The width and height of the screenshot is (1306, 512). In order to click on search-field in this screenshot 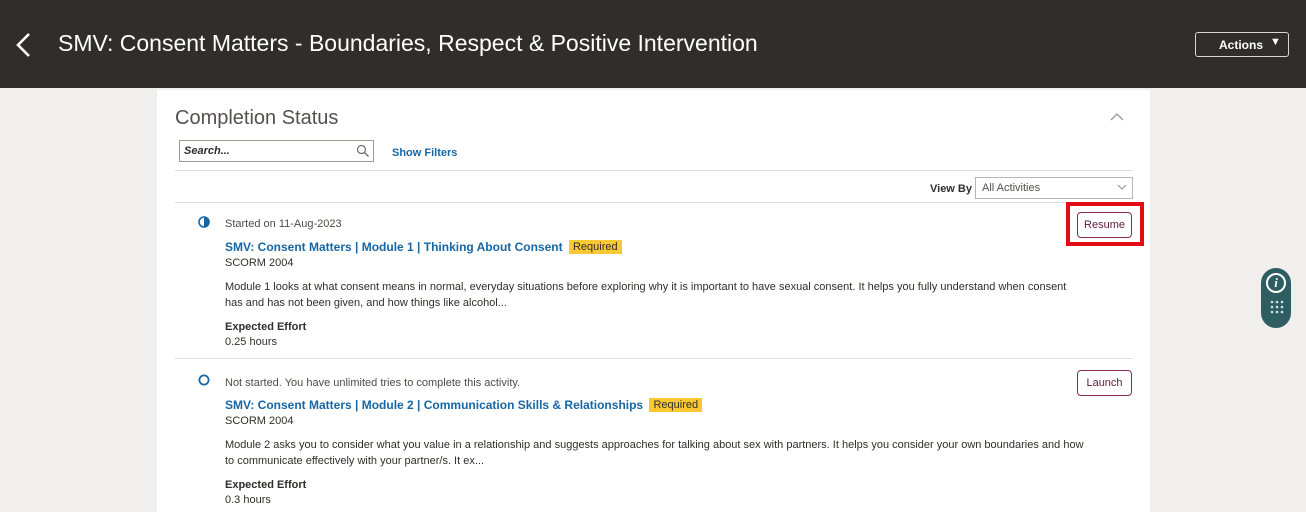, I will do `click(276, 151)`.